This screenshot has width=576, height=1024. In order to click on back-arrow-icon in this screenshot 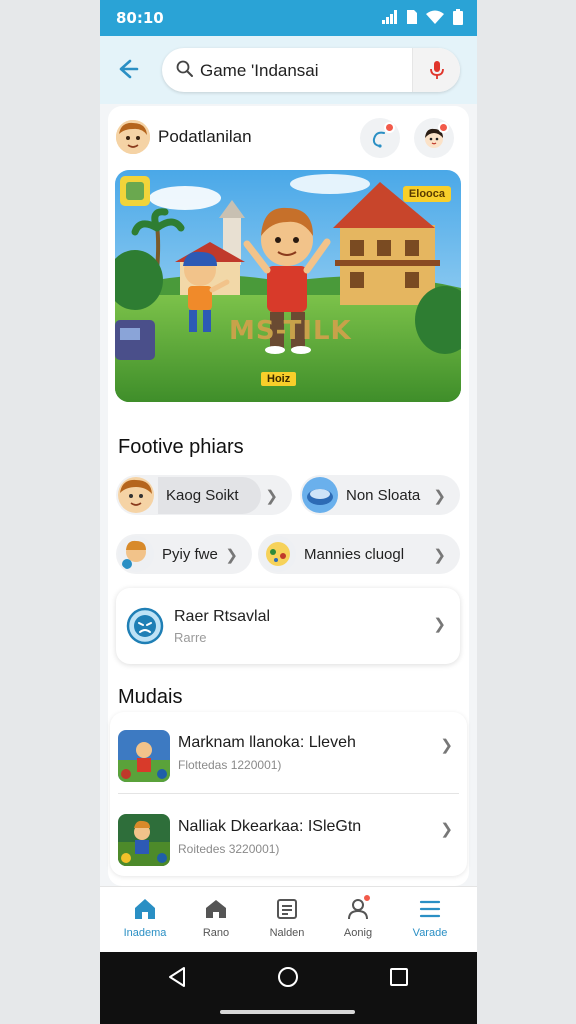, I will do `click(129, 69)`.